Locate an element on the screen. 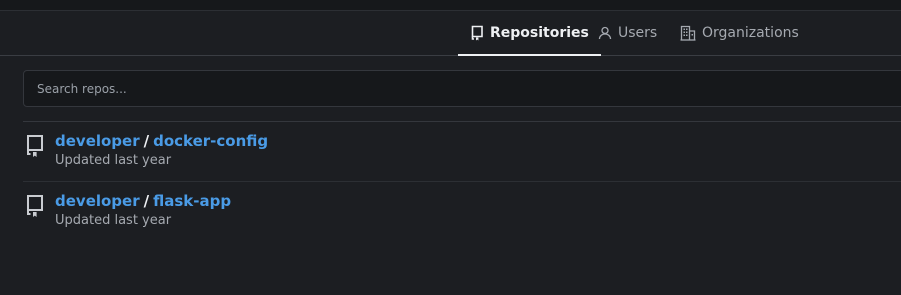  organization-icon is located at coordinates (688, 33).